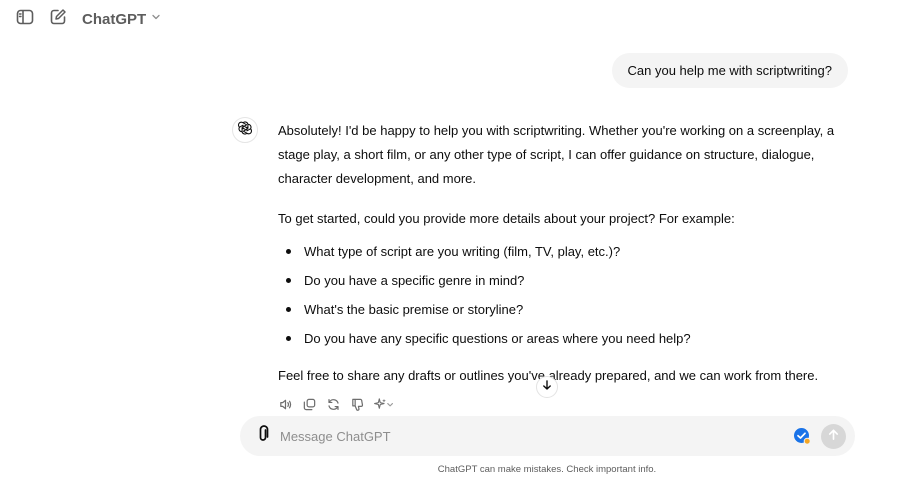 The width and height of the screenshot is (900, 481). I want to click on top-bar: ChatGPT, so click(450, 19).